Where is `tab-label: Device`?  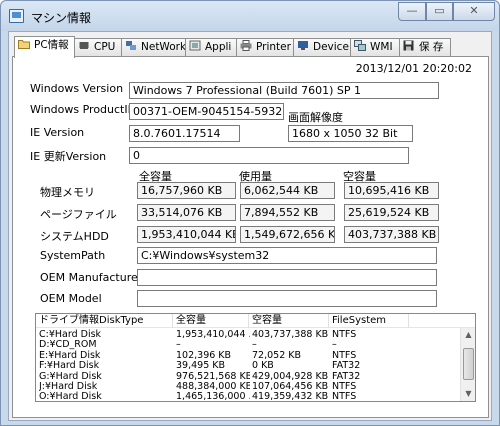 tab-label: Device is located at coordinates (331, 47).